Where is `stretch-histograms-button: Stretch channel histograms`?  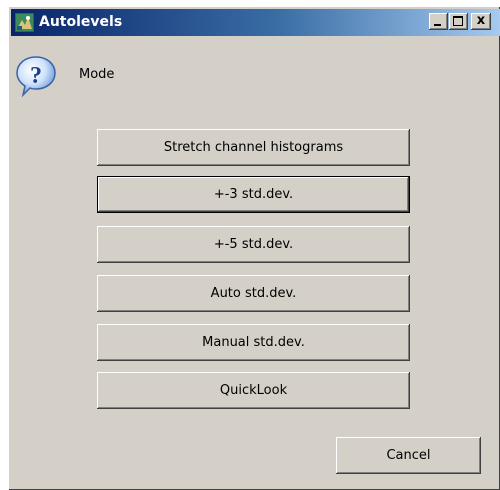
stretch-histograms-button: Stretch channel histograms is located at coordinates (253, 147).